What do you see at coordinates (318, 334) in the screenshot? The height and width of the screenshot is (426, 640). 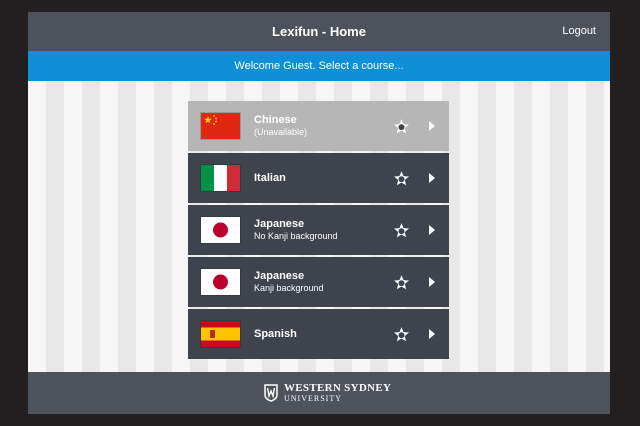 I see `course-item-spanish: Spanish` at bounding box center [318, 334].